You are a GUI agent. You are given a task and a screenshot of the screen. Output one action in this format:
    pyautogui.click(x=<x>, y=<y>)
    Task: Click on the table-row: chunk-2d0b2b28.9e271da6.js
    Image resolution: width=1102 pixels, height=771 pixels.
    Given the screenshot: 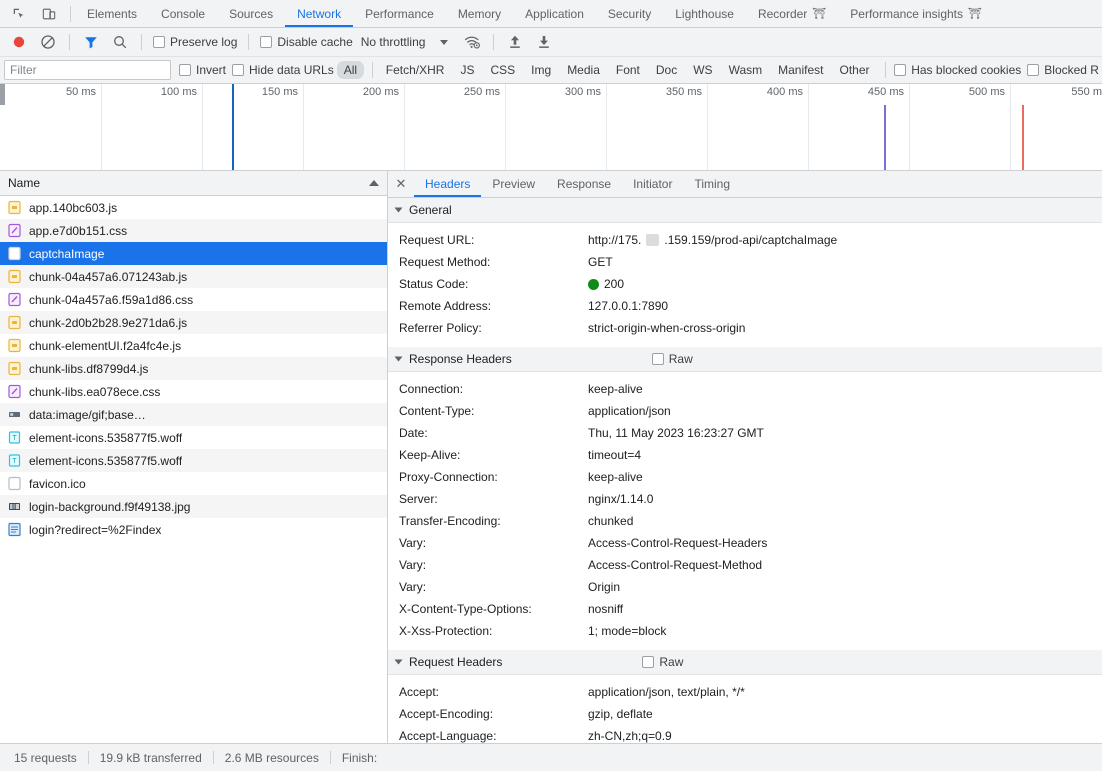 What is the action you would take?
    pyautogui.click(x=193, y=322)
    